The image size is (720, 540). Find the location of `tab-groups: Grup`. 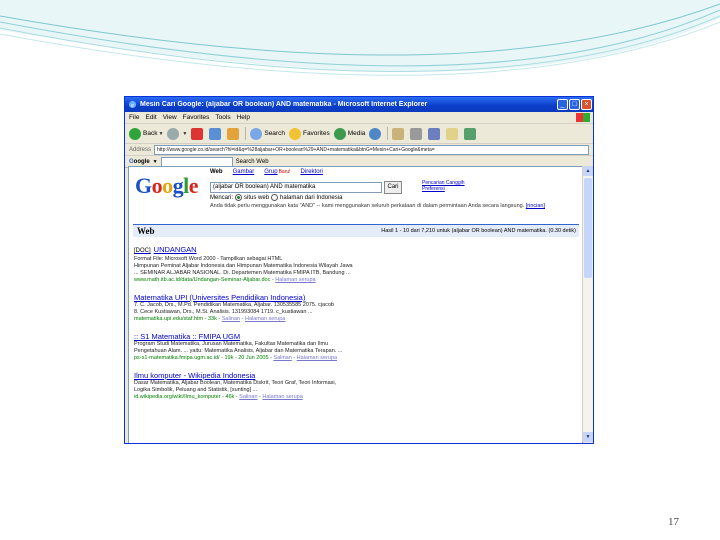

tab-groups: Grup is located at coordinates (270, 172).